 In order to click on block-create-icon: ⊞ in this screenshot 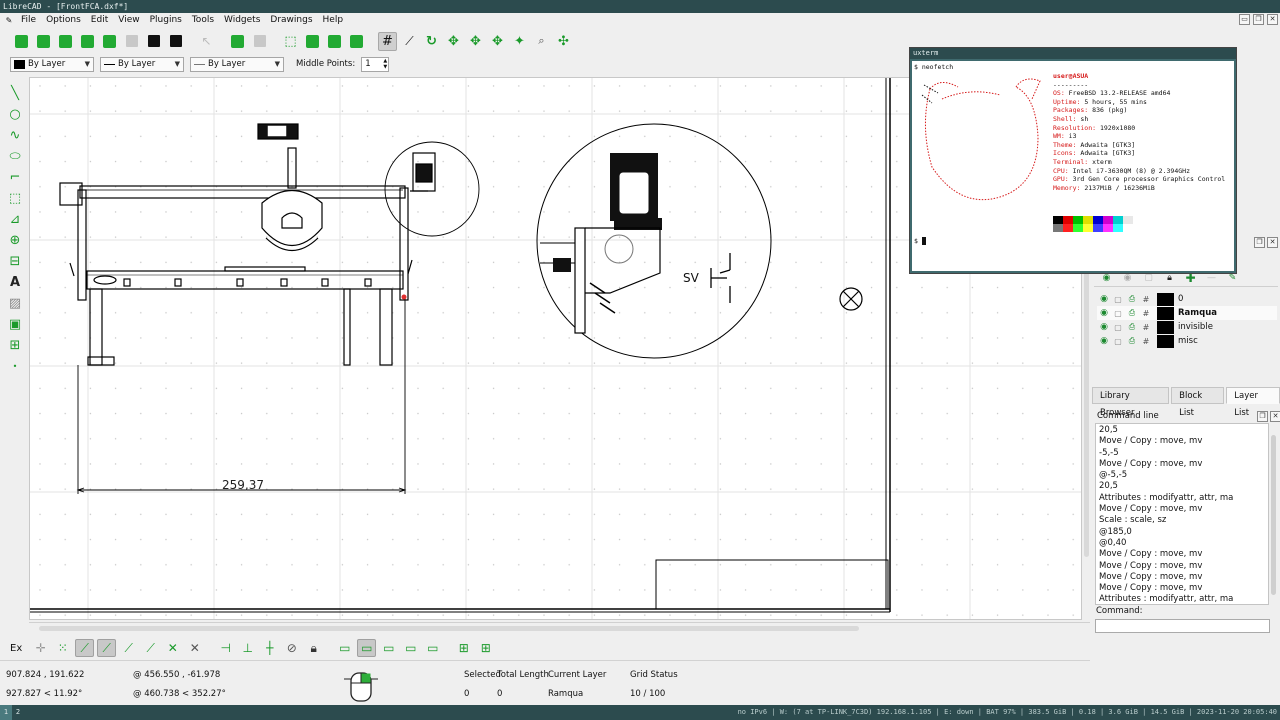, I will do `click(485, 648)`.